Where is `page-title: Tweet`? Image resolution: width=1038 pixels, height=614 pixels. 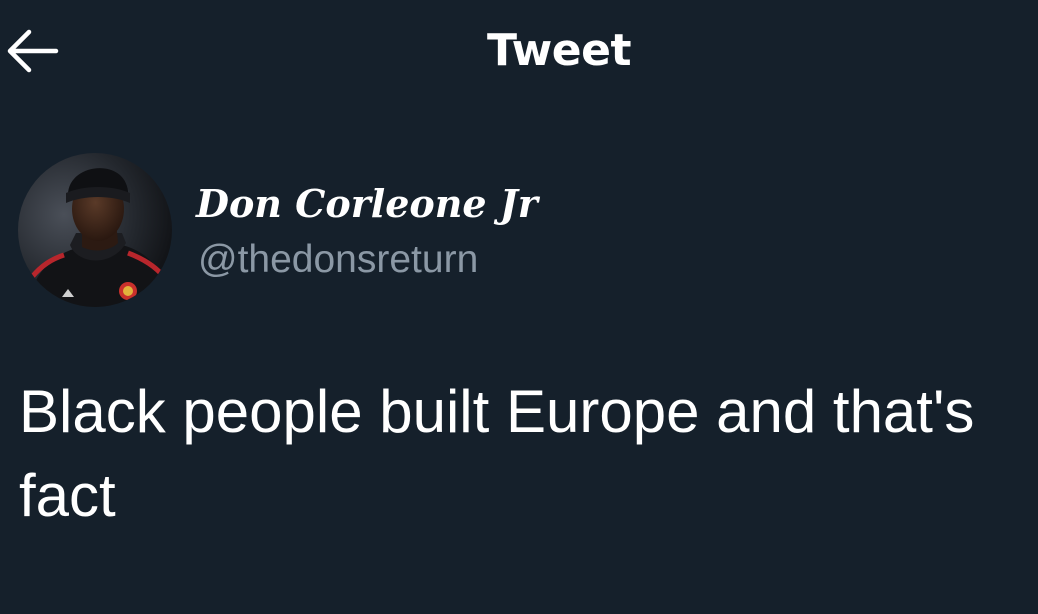
page-title: Tweet is located at coordinates (559, 50).